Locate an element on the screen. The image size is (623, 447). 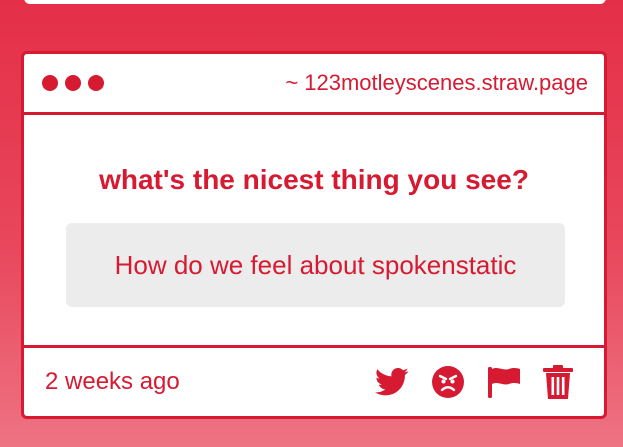
answer-text: How do we feel about spokenstatic is located at coordinates (315, 264).